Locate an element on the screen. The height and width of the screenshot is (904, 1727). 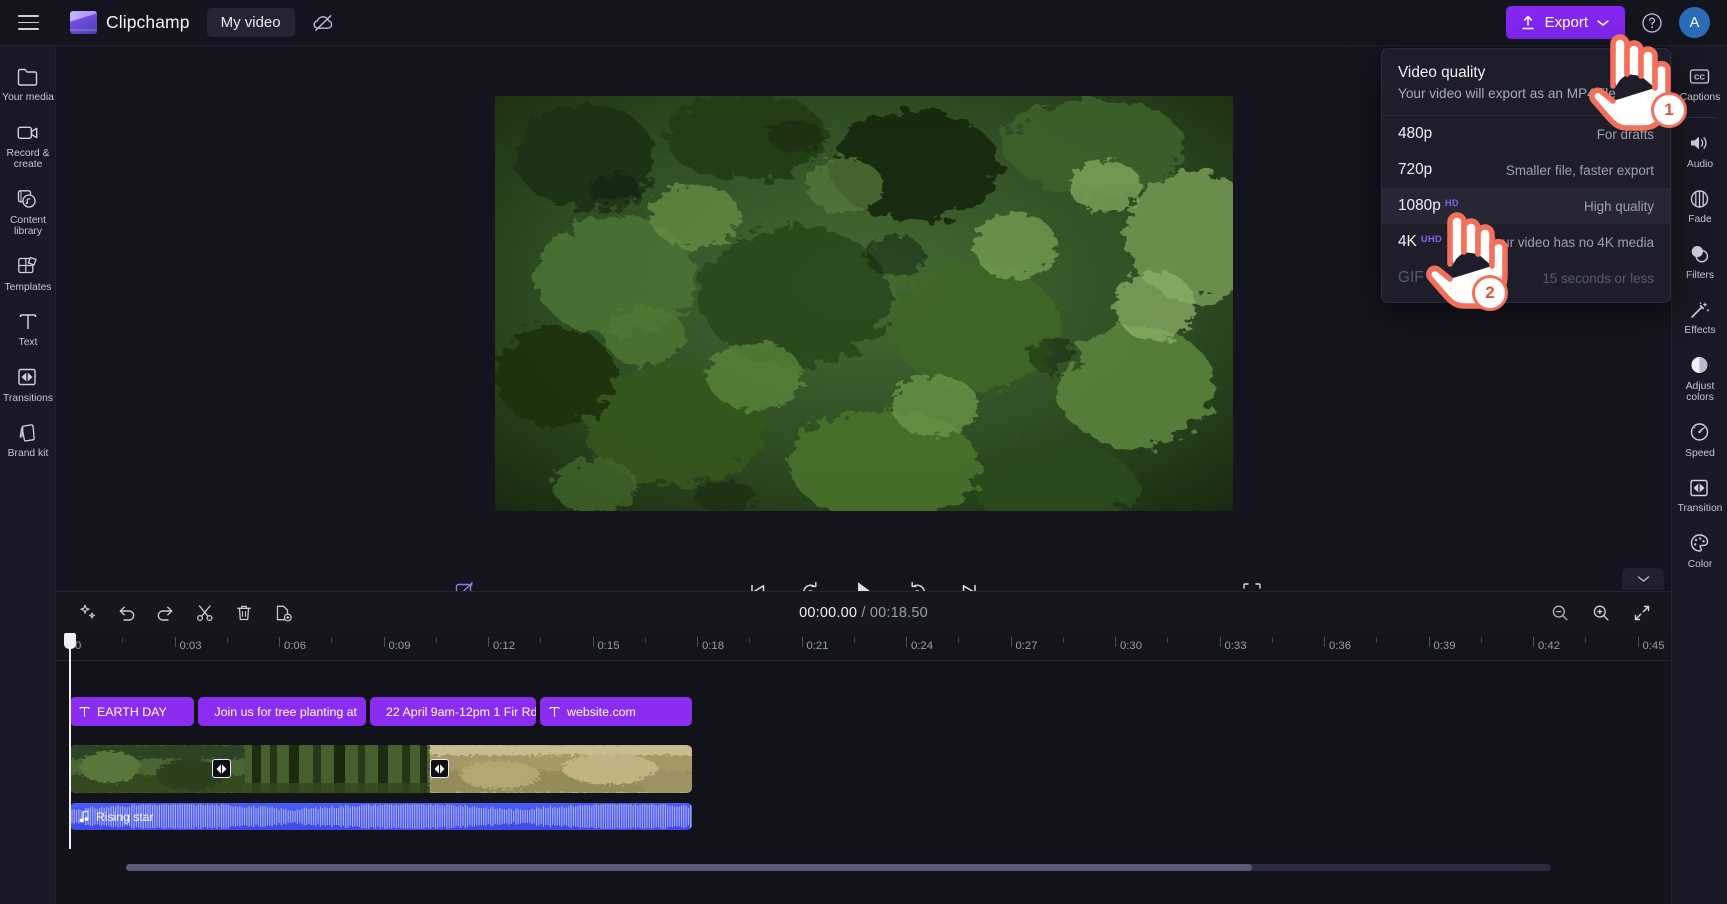
dropdown-title: Video quality is located at coordinates (1442, 72).